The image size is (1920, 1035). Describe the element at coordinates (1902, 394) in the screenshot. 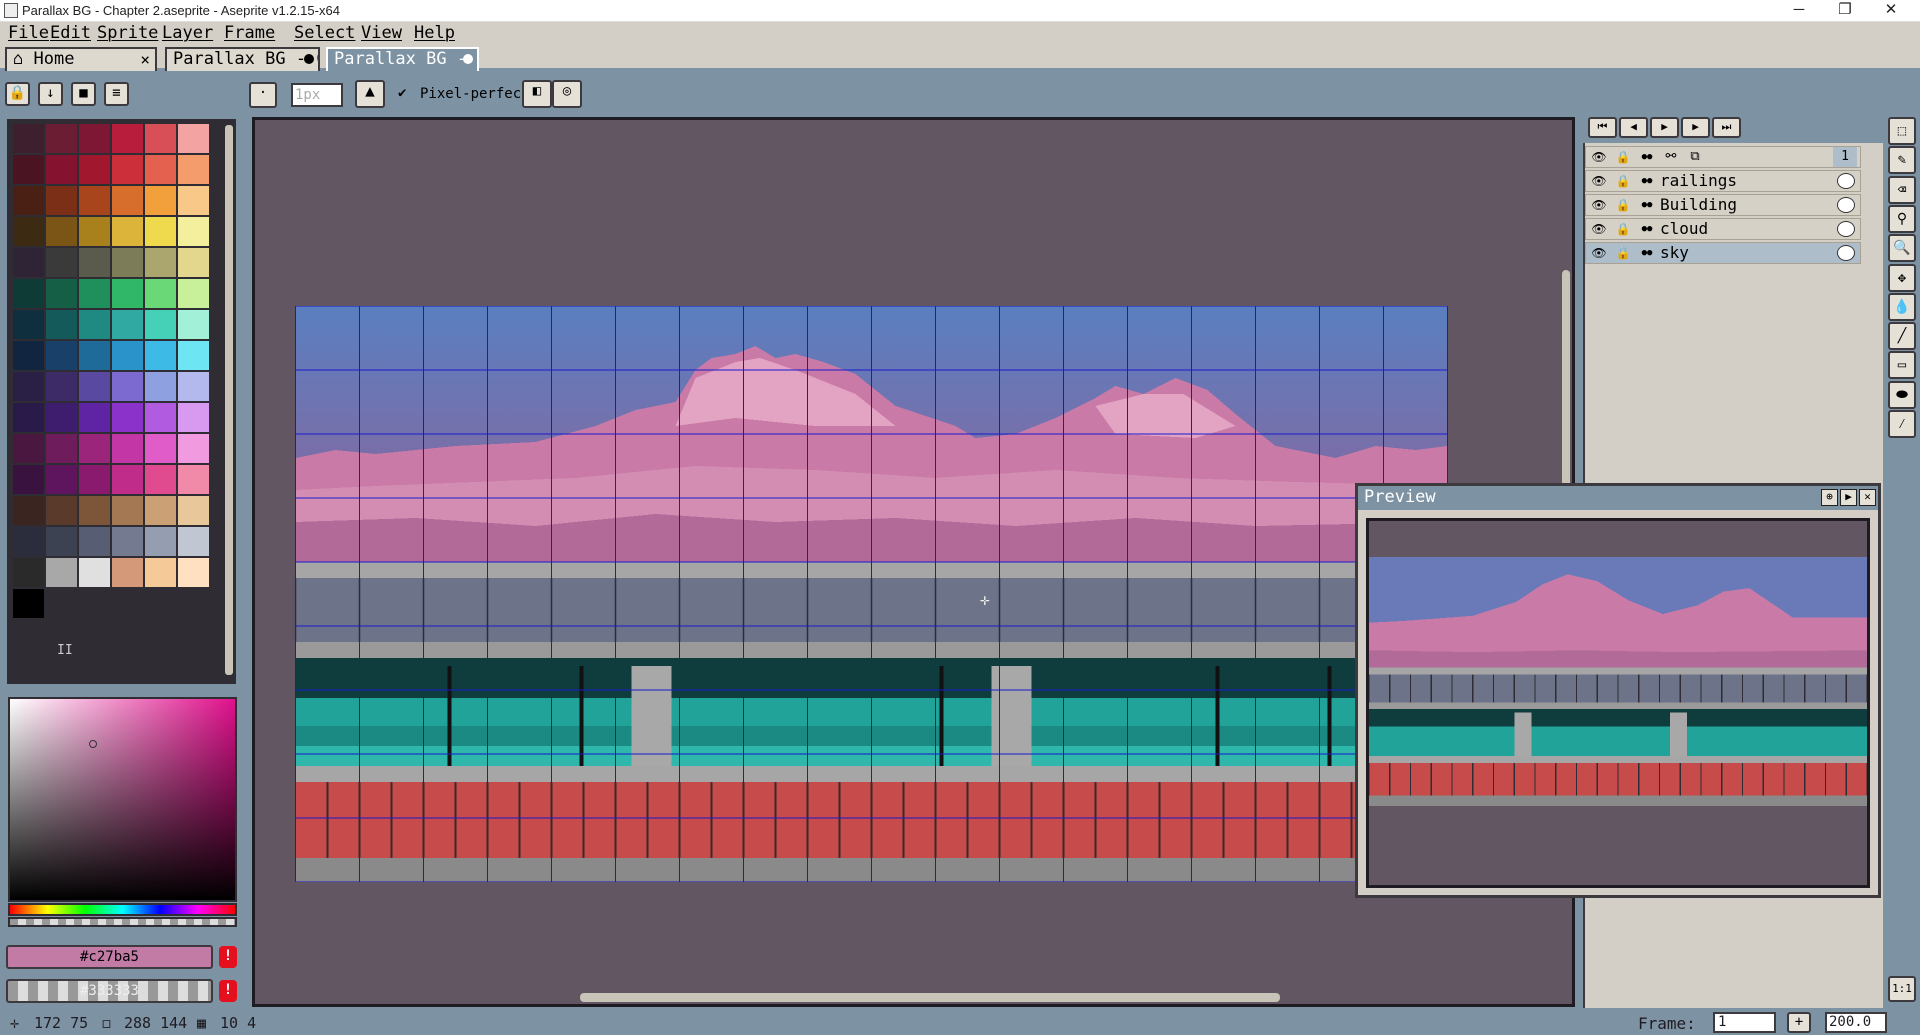

I see `contour-icon: ⬬` at that location.